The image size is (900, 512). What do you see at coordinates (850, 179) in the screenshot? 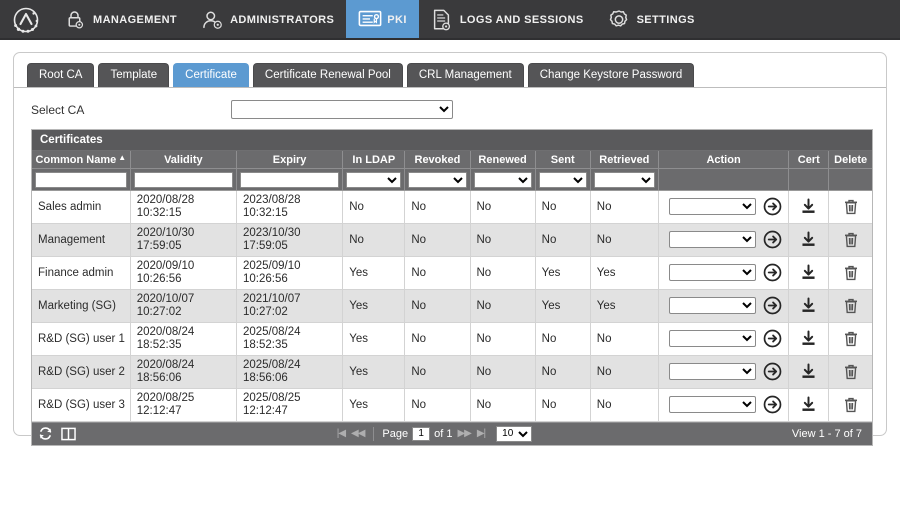
I see `filter-cell-delete` at bounding box center [850, 179].